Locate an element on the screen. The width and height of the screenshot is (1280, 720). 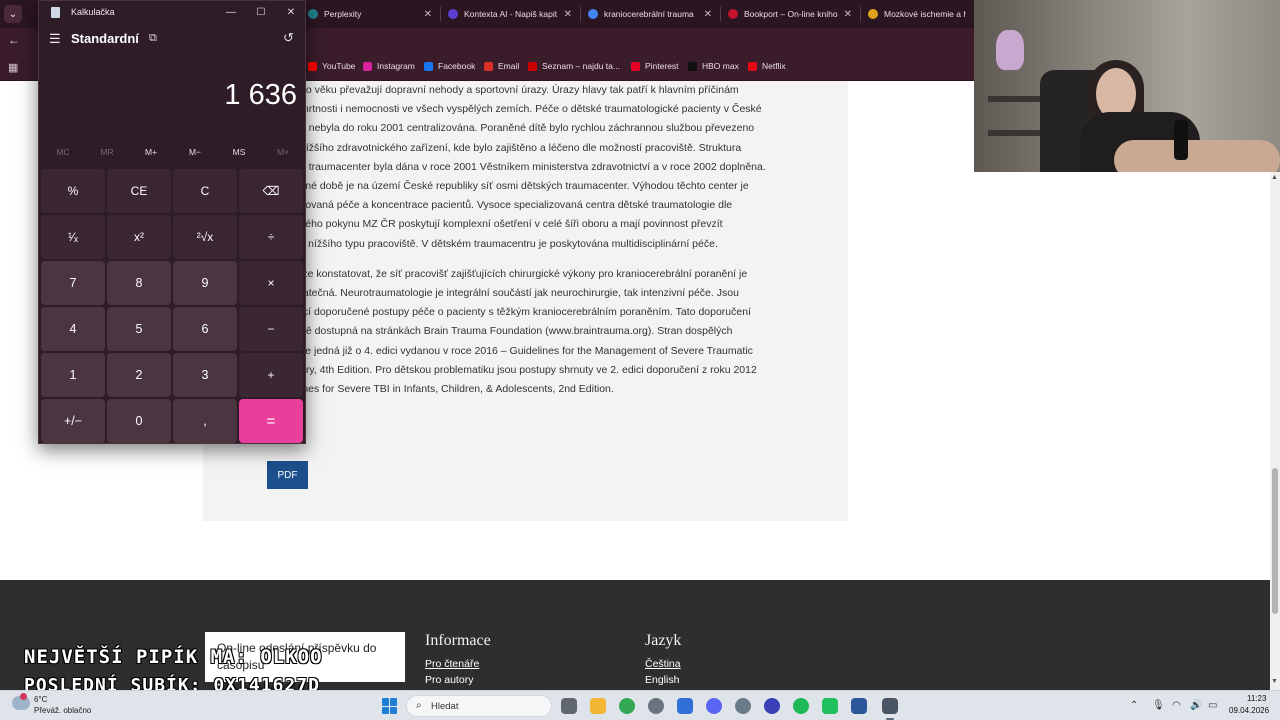
memory-button: M+ is located at coordinates (151, 152).